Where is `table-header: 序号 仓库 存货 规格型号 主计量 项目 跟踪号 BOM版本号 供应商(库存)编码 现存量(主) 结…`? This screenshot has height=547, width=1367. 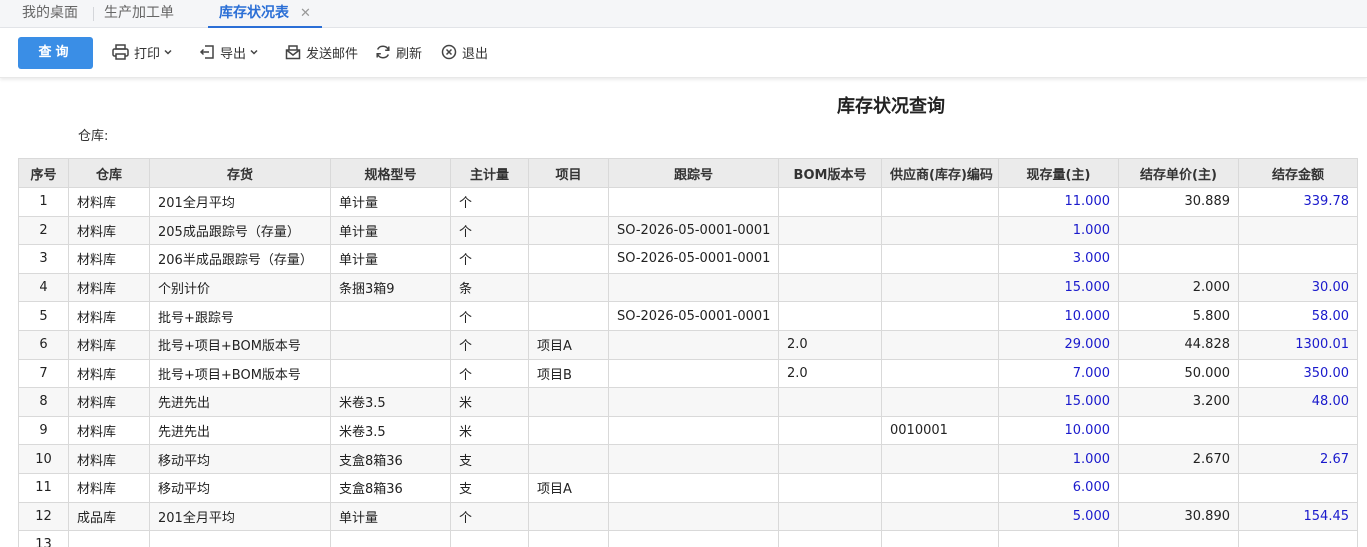
table-header: 序号 仓库 存货 规格型号 主计量 项目 跟踪号 BOM版本号 供应商(库存)编码 现存量(主) 结… is located at coordinates (688, 173).